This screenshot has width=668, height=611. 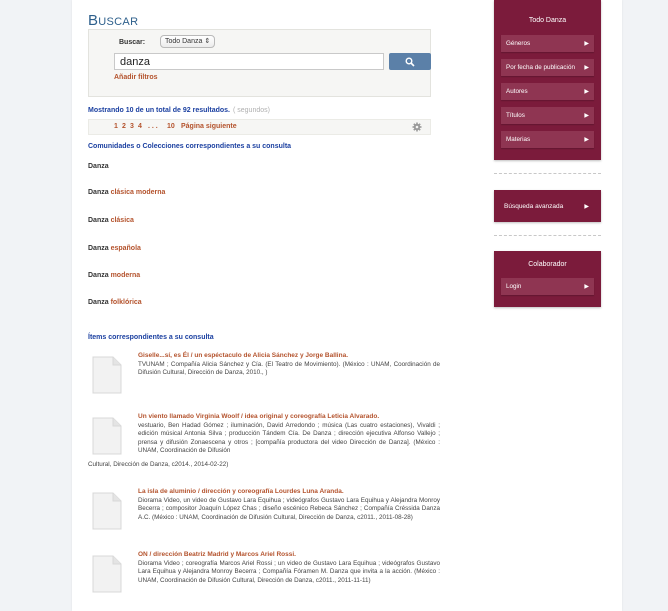 I want to click on items-heading: Ítems correspondientes a su consulta, so click(x=151, y=337).